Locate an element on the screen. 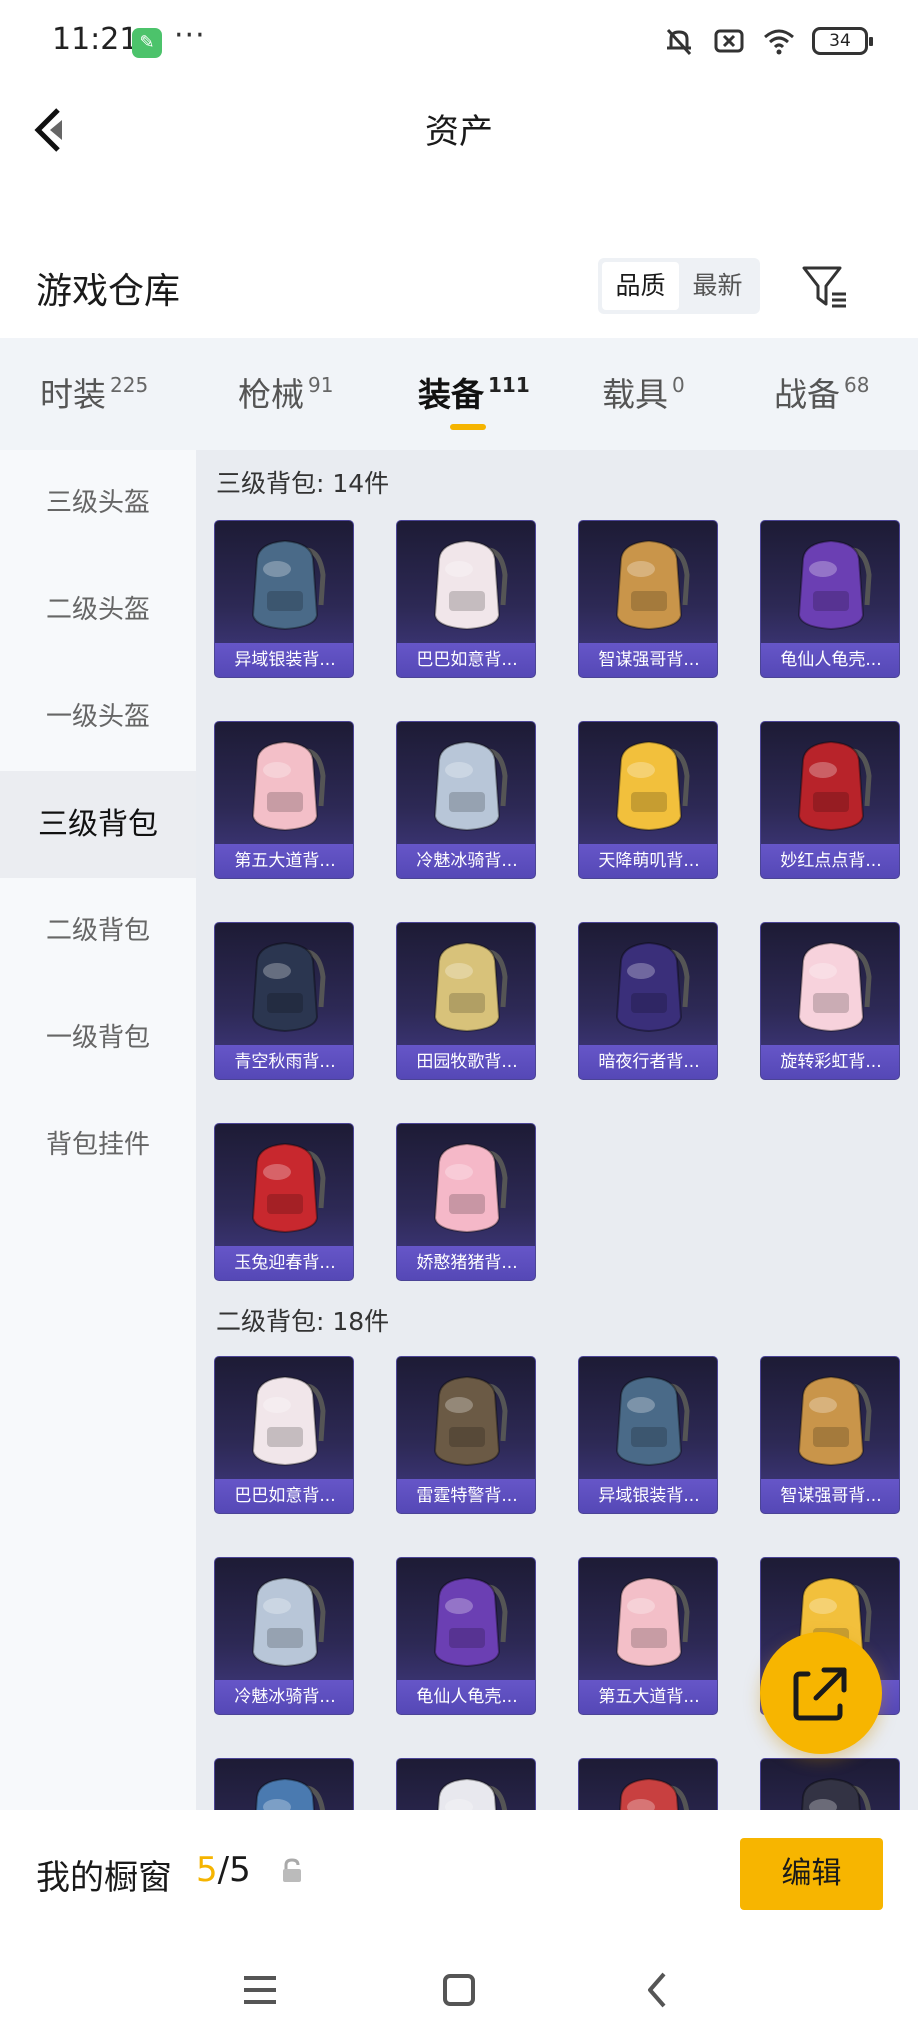 Image resolution: width=918 pixels, height=2040 pixels. sort-by-newest: 最新 is located at coordinates (717, 286).